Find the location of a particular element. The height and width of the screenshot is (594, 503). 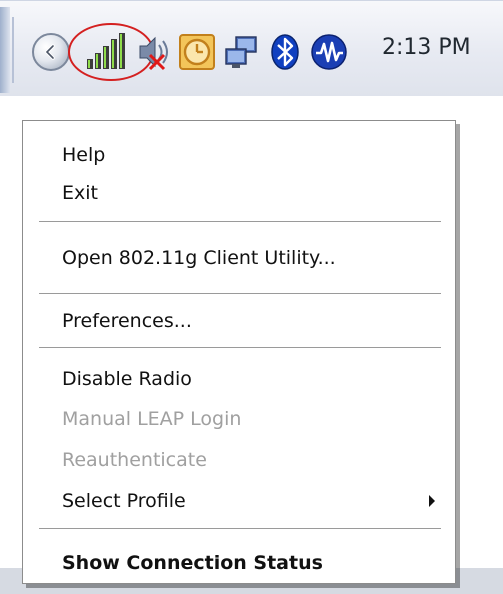

menu-item-label: Disable Radio is located at coordinates (127, 379).